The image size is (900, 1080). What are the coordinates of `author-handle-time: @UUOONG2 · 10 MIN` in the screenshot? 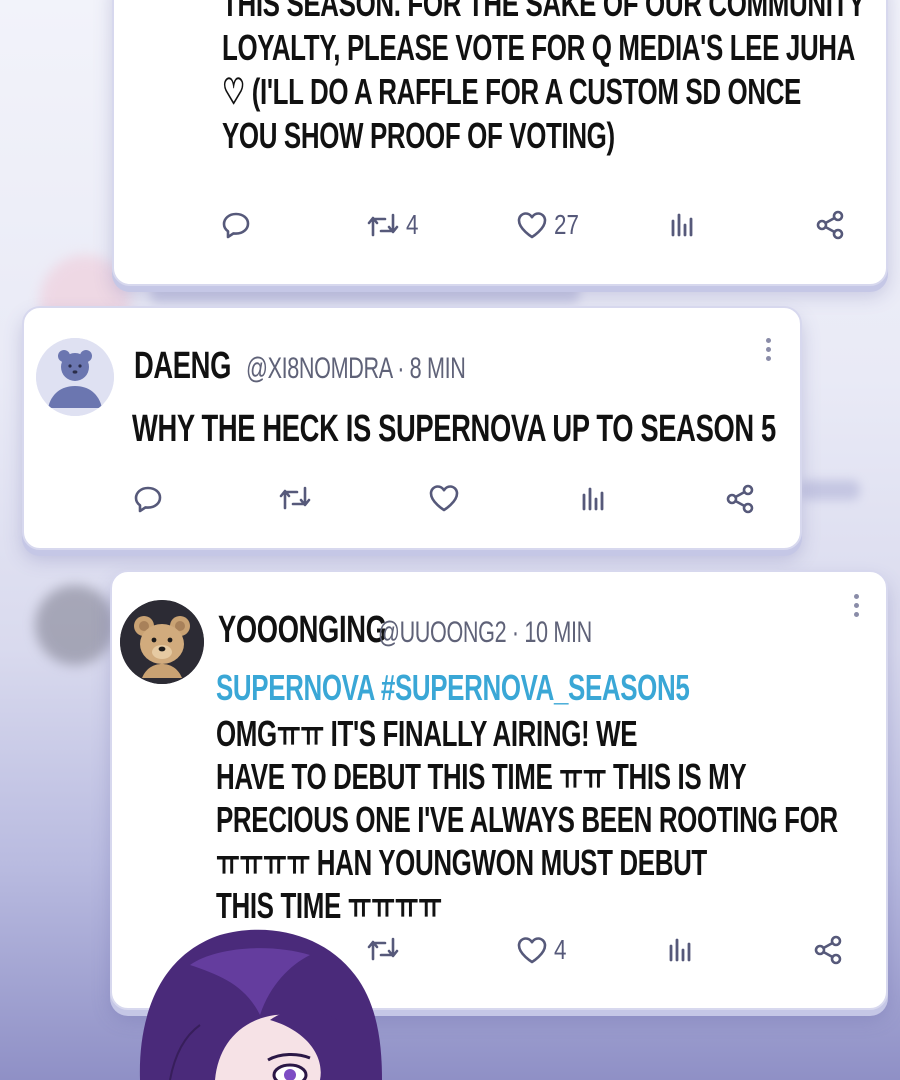 It's located at (485, 632).